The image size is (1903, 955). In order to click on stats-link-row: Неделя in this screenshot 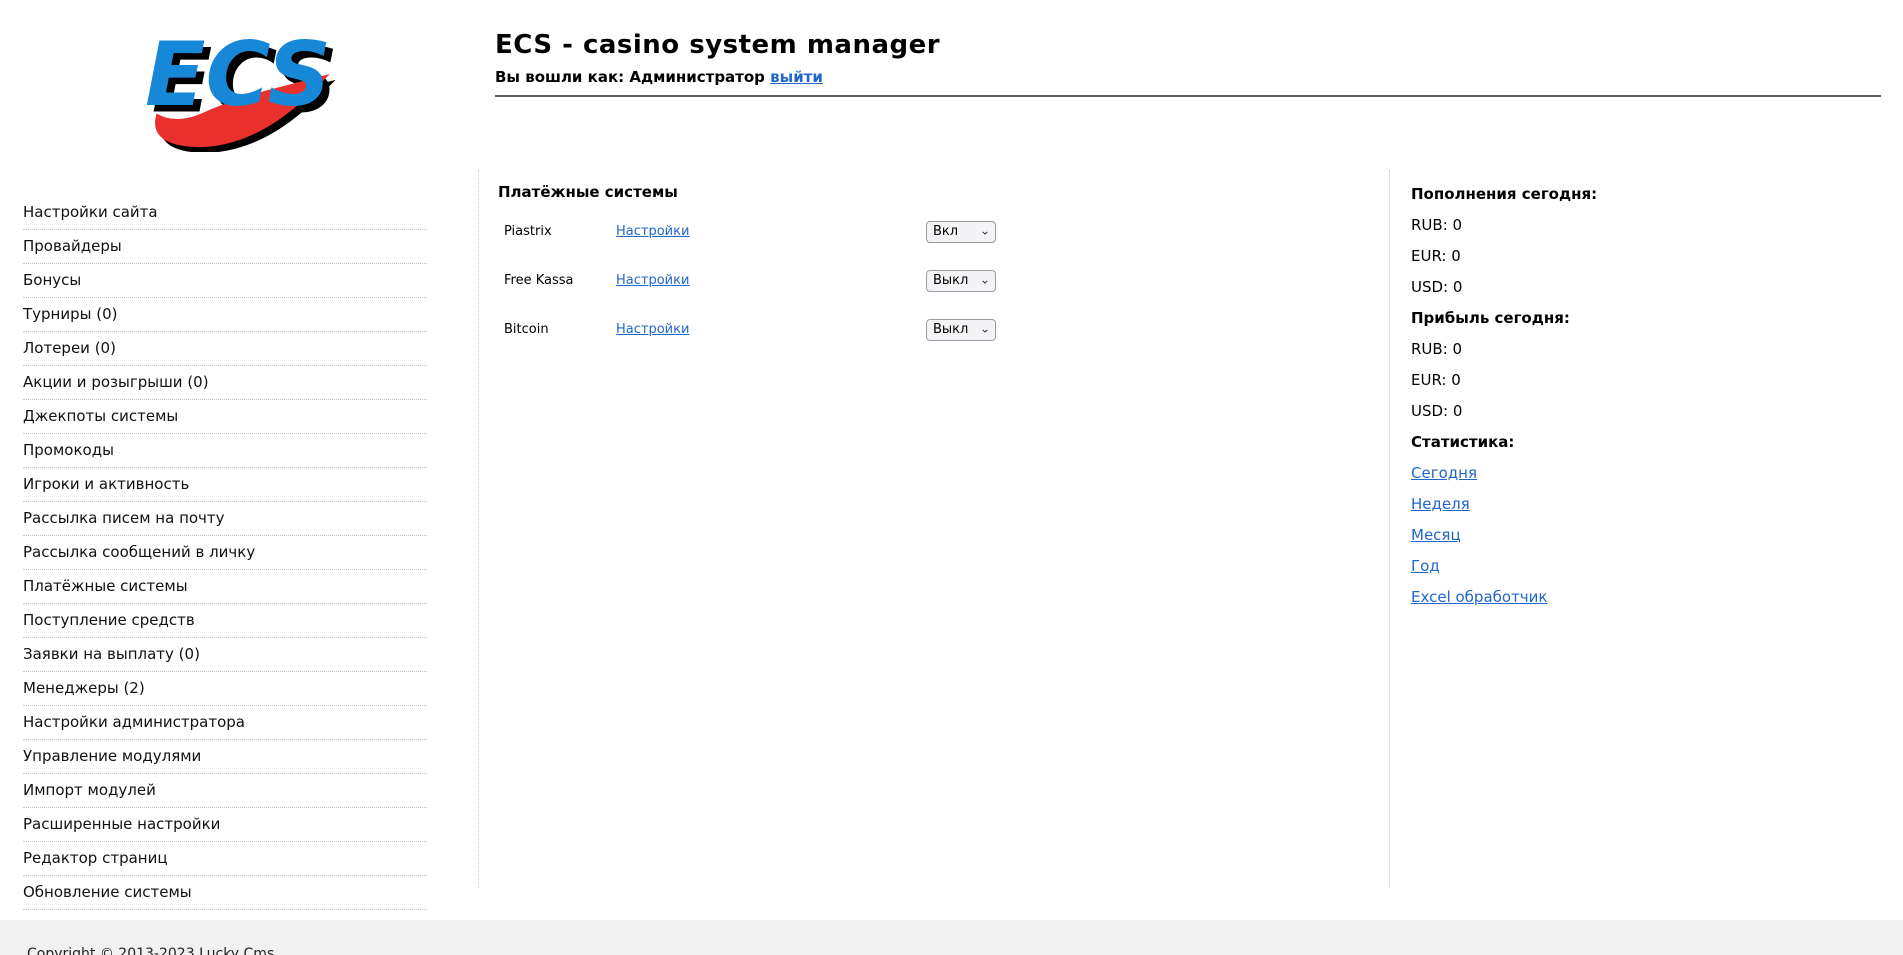, I will do `click(1571, 504)`.